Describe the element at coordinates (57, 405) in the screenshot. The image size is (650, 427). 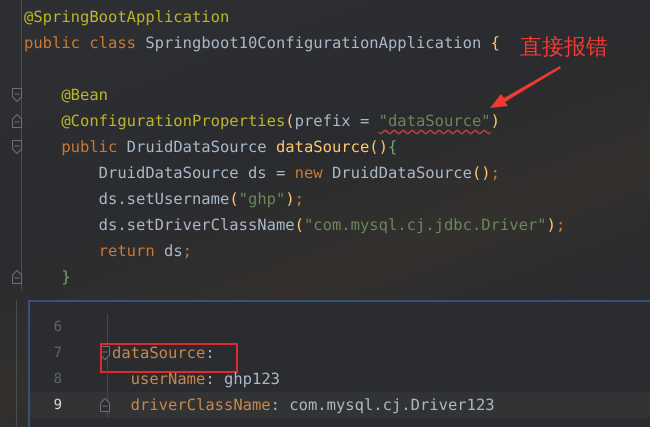
I see `line-number: 9` at that location.